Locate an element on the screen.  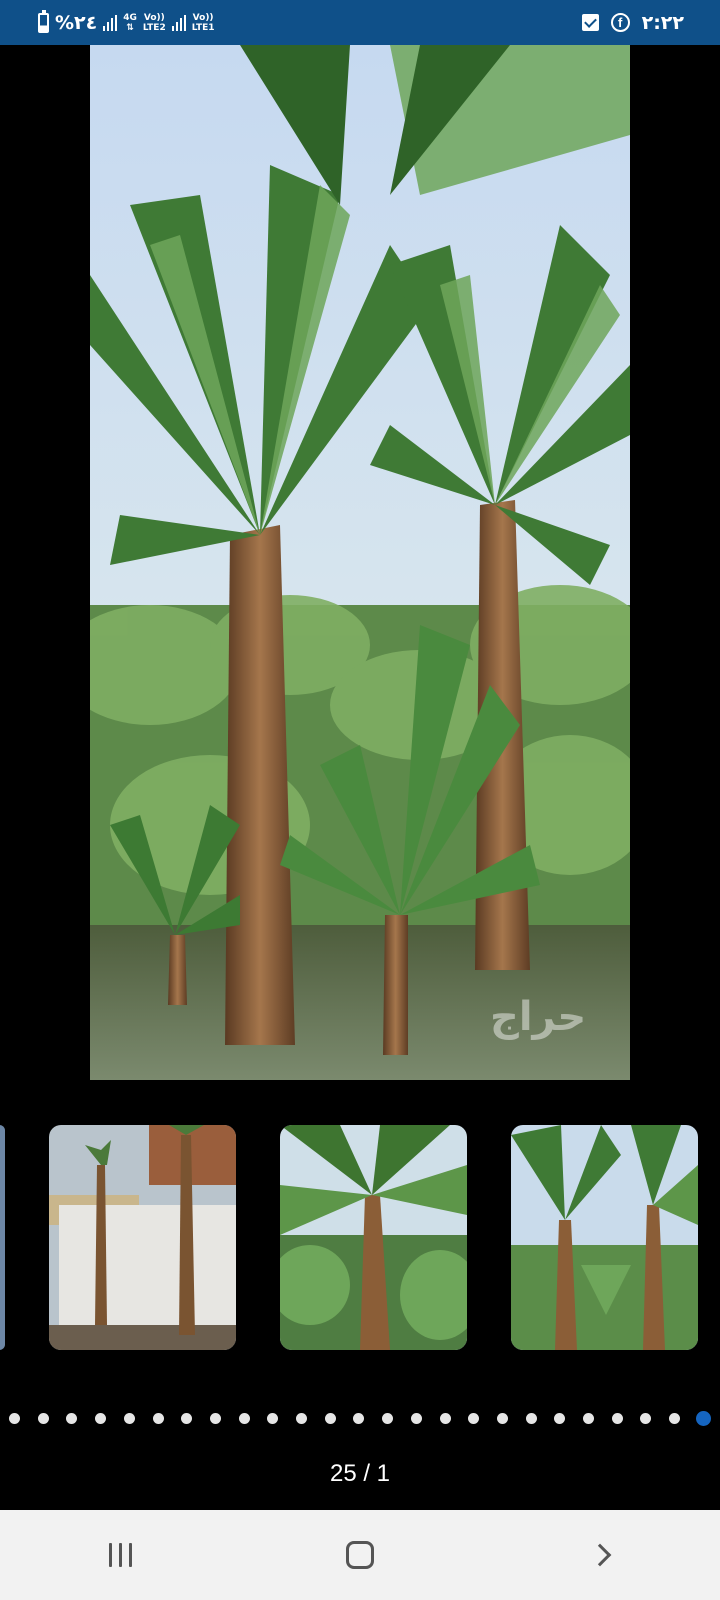
battery-percent: %٢٤ is located at coordinates (76, 22).